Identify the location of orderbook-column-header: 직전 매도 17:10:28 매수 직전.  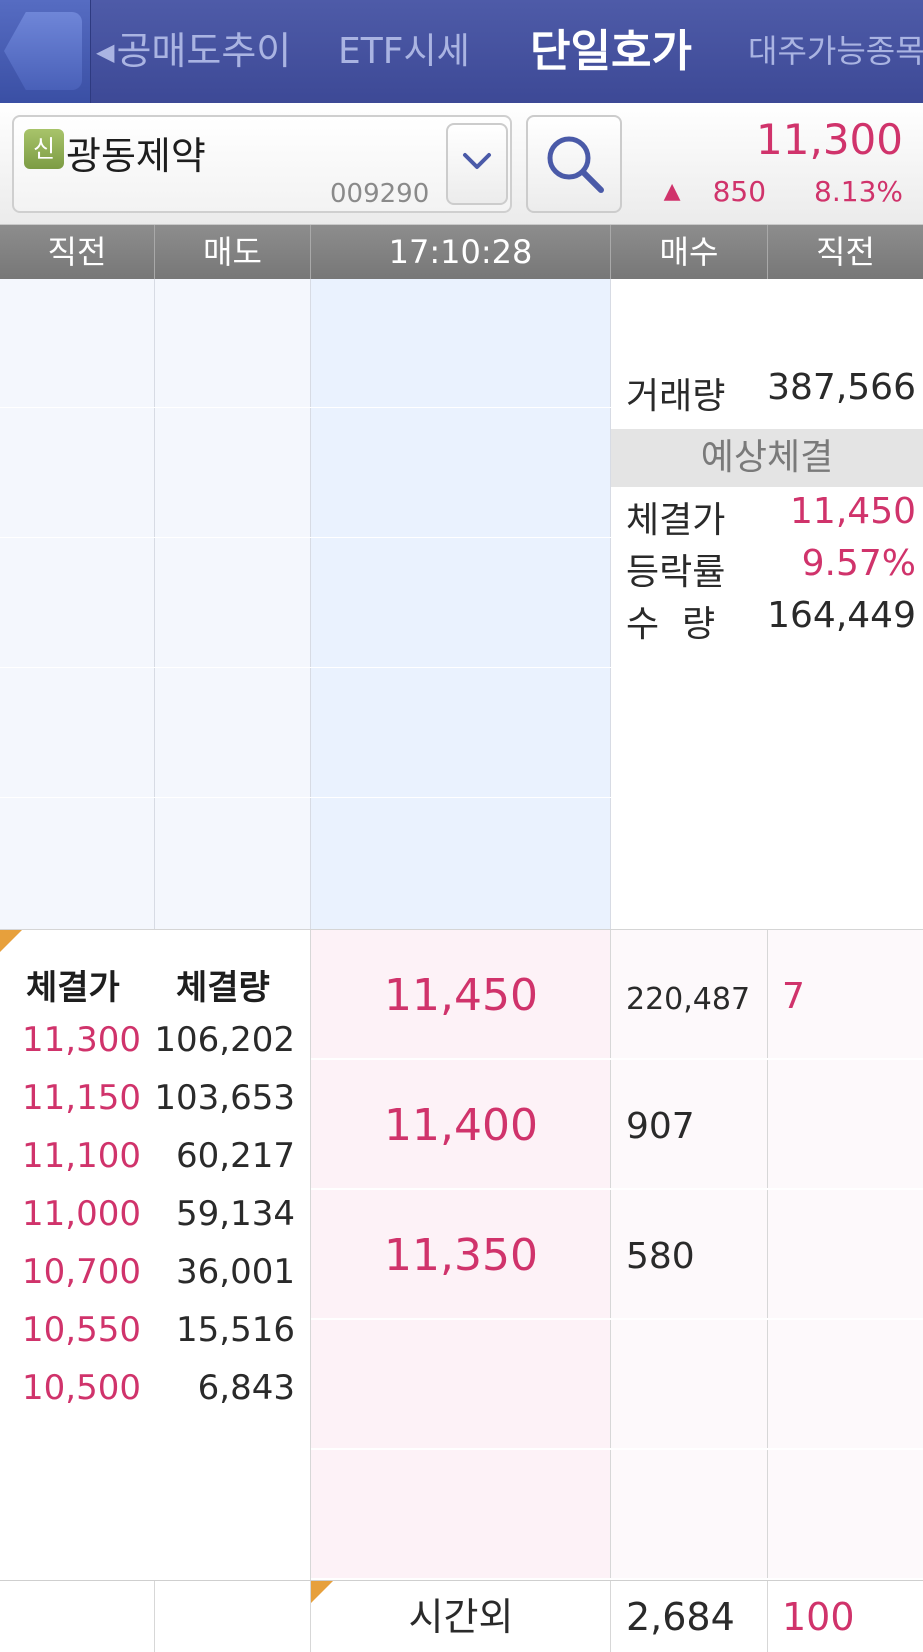
(461, 252).